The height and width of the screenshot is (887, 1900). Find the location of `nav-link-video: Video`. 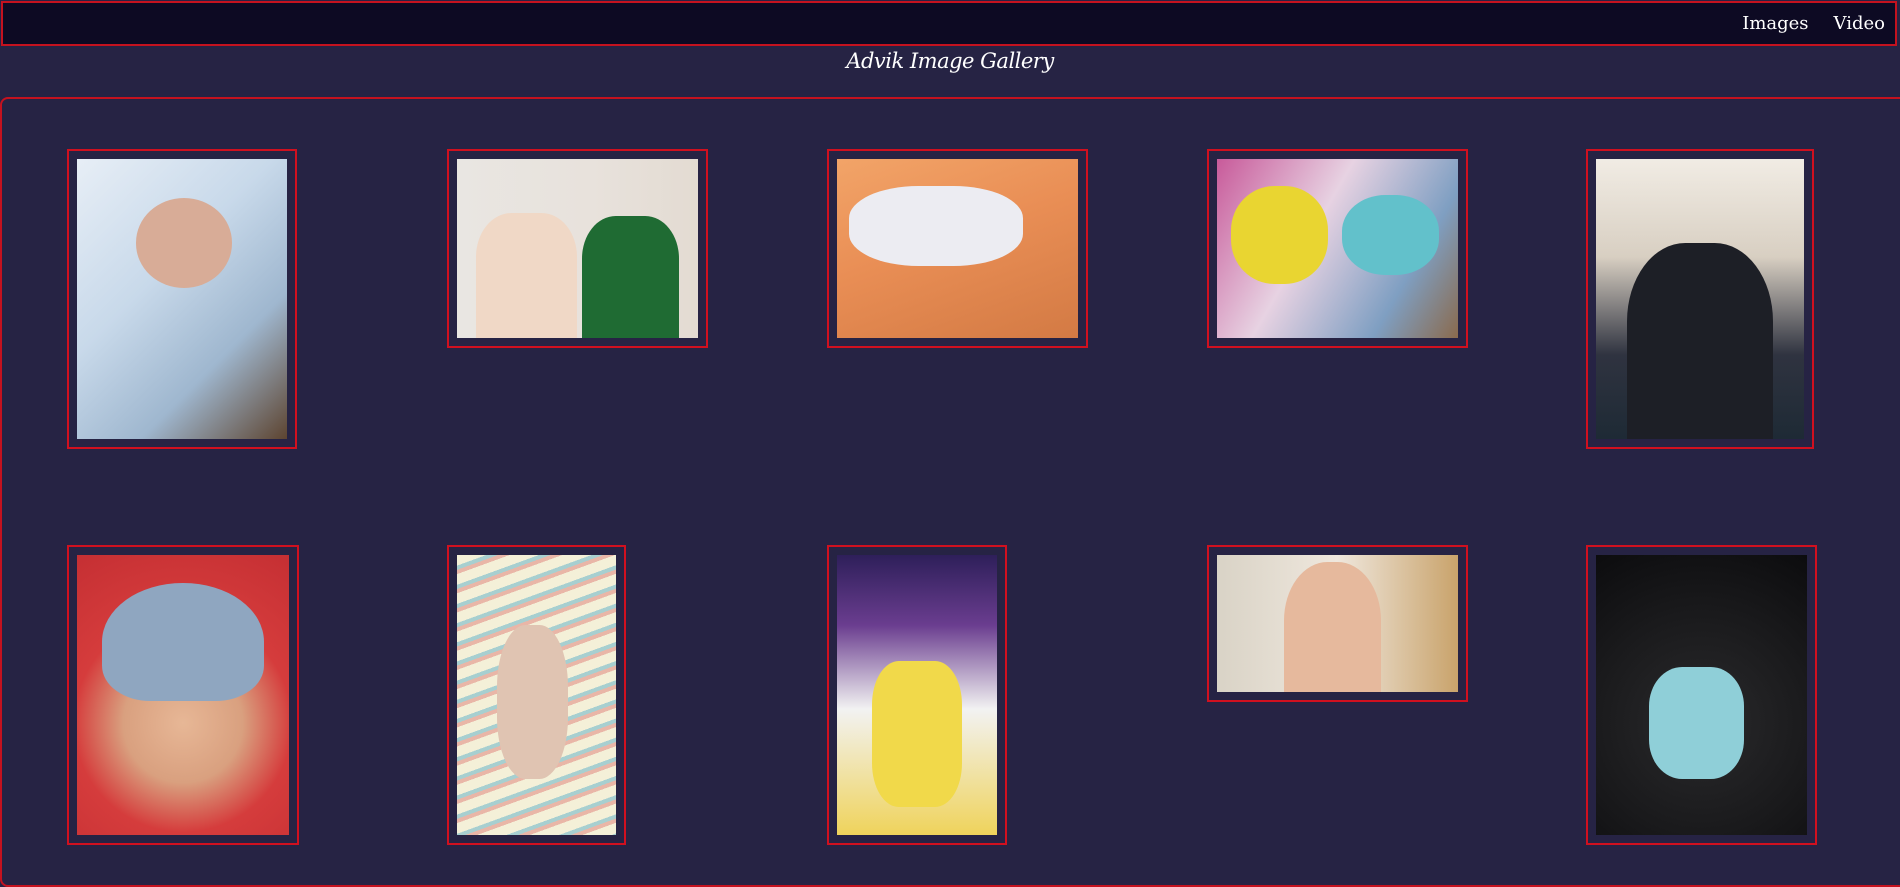

nav-link-video: Video is located at coordinates (1859, 23).